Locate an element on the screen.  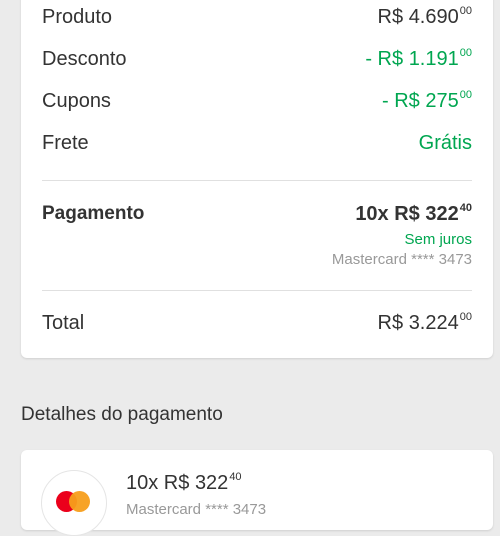
mastercard-yellow-circle is located at coordinates (79, 501).